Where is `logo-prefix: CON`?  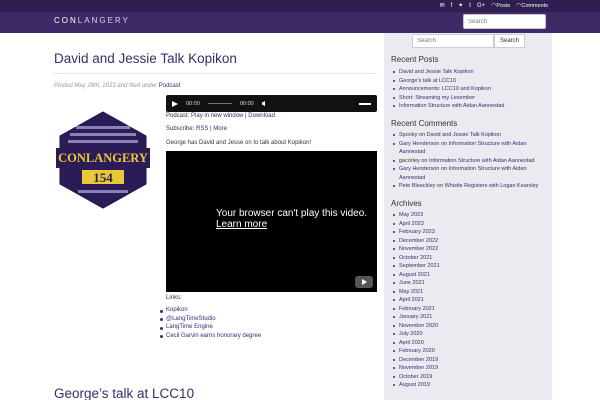
logo-prefix: CON is located at coordinates (66, 20).